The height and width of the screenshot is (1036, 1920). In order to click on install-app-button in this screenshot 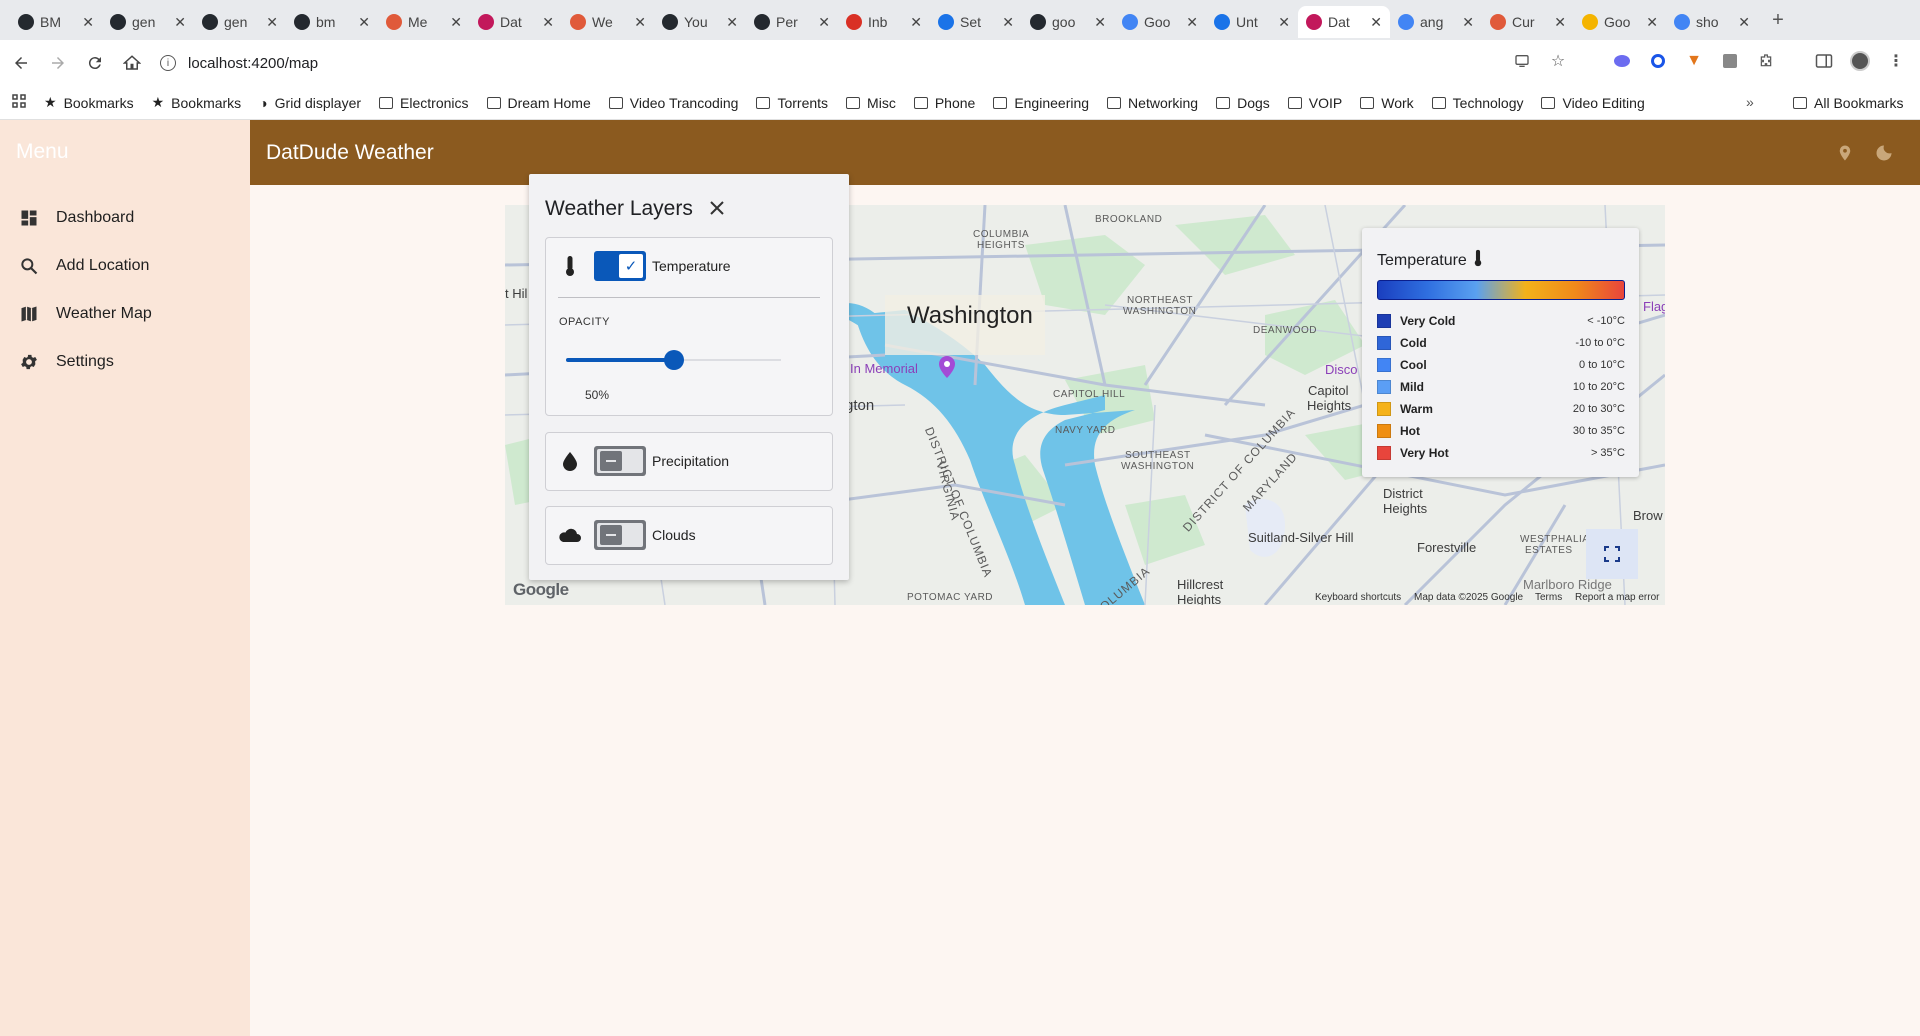, I will do `click(1522, 61)`.